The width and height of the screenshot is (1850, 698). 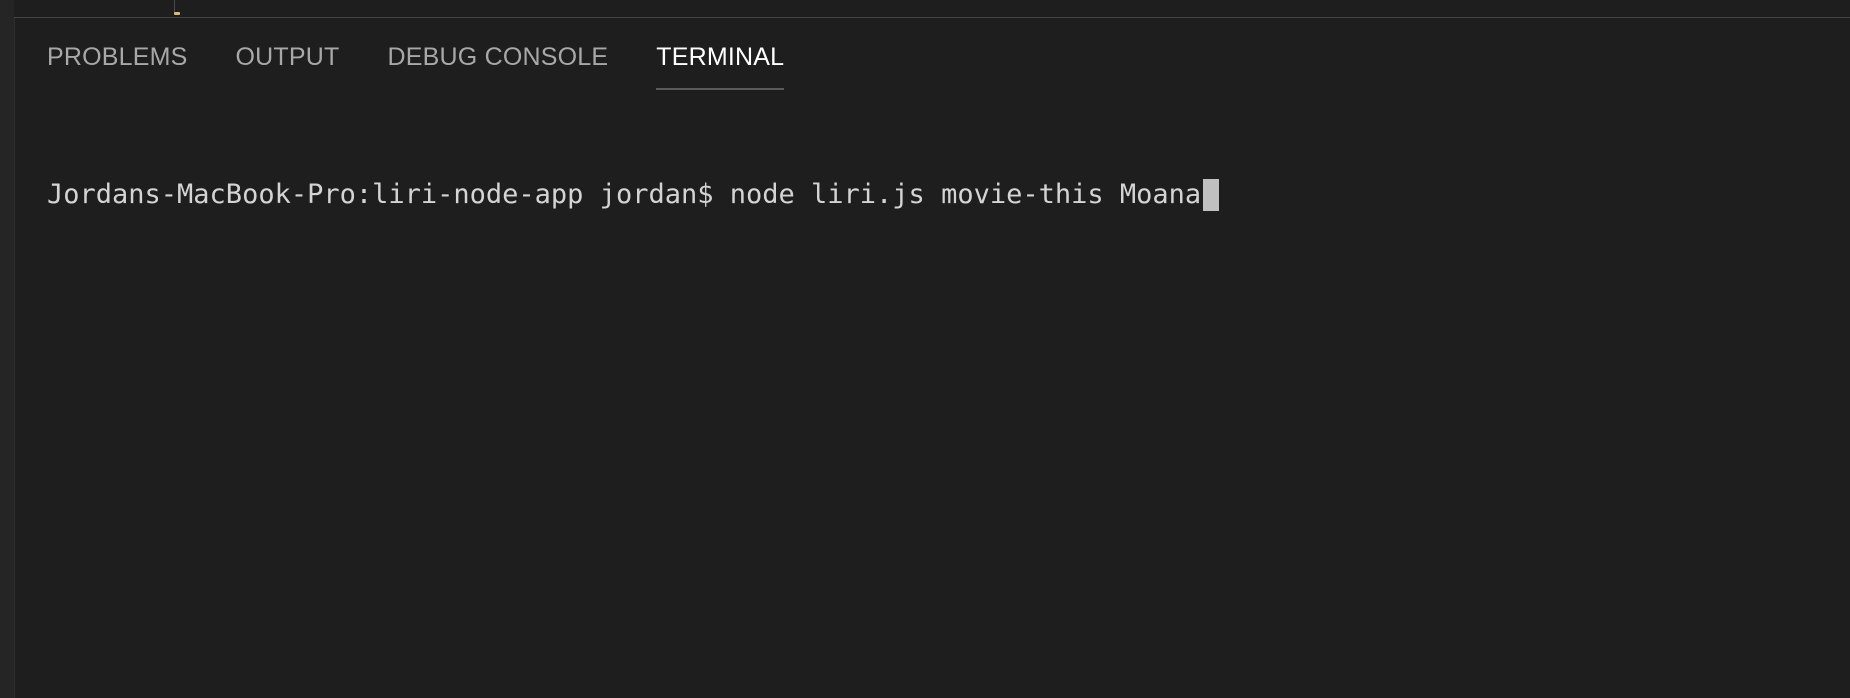 What do you see at coordinates (932, 8) in the screenshot?
I see `editor-area` at bounding box center [932, 8].